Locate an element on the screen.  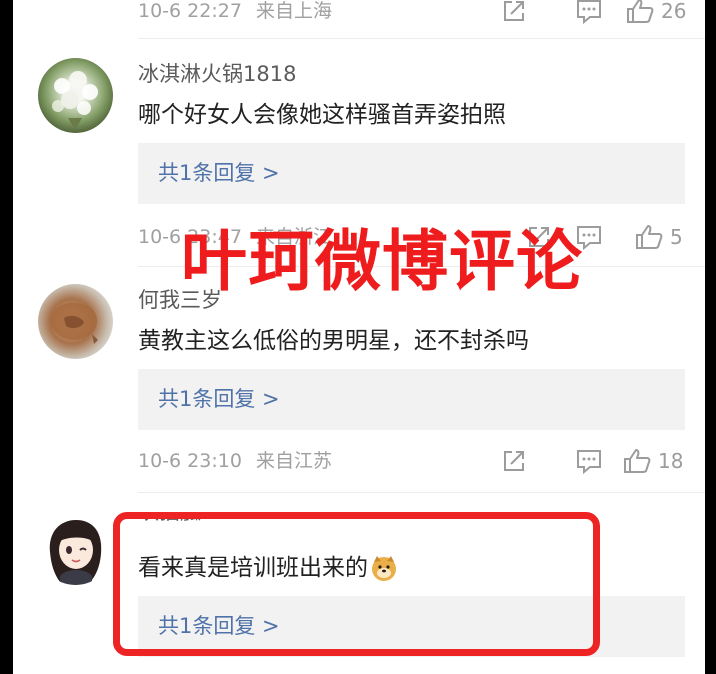
comment-text: 哪个好女人会像她这样骚首弄姿拍照 is located at coordinates (322, 115).